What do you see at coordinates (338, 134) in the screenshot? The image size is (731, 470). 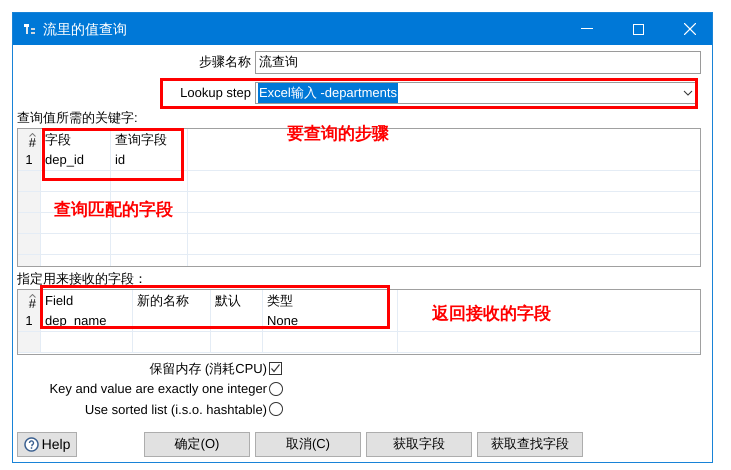 I see `annotation-text: 要查询的步骤` at bounding box center [338, 134].